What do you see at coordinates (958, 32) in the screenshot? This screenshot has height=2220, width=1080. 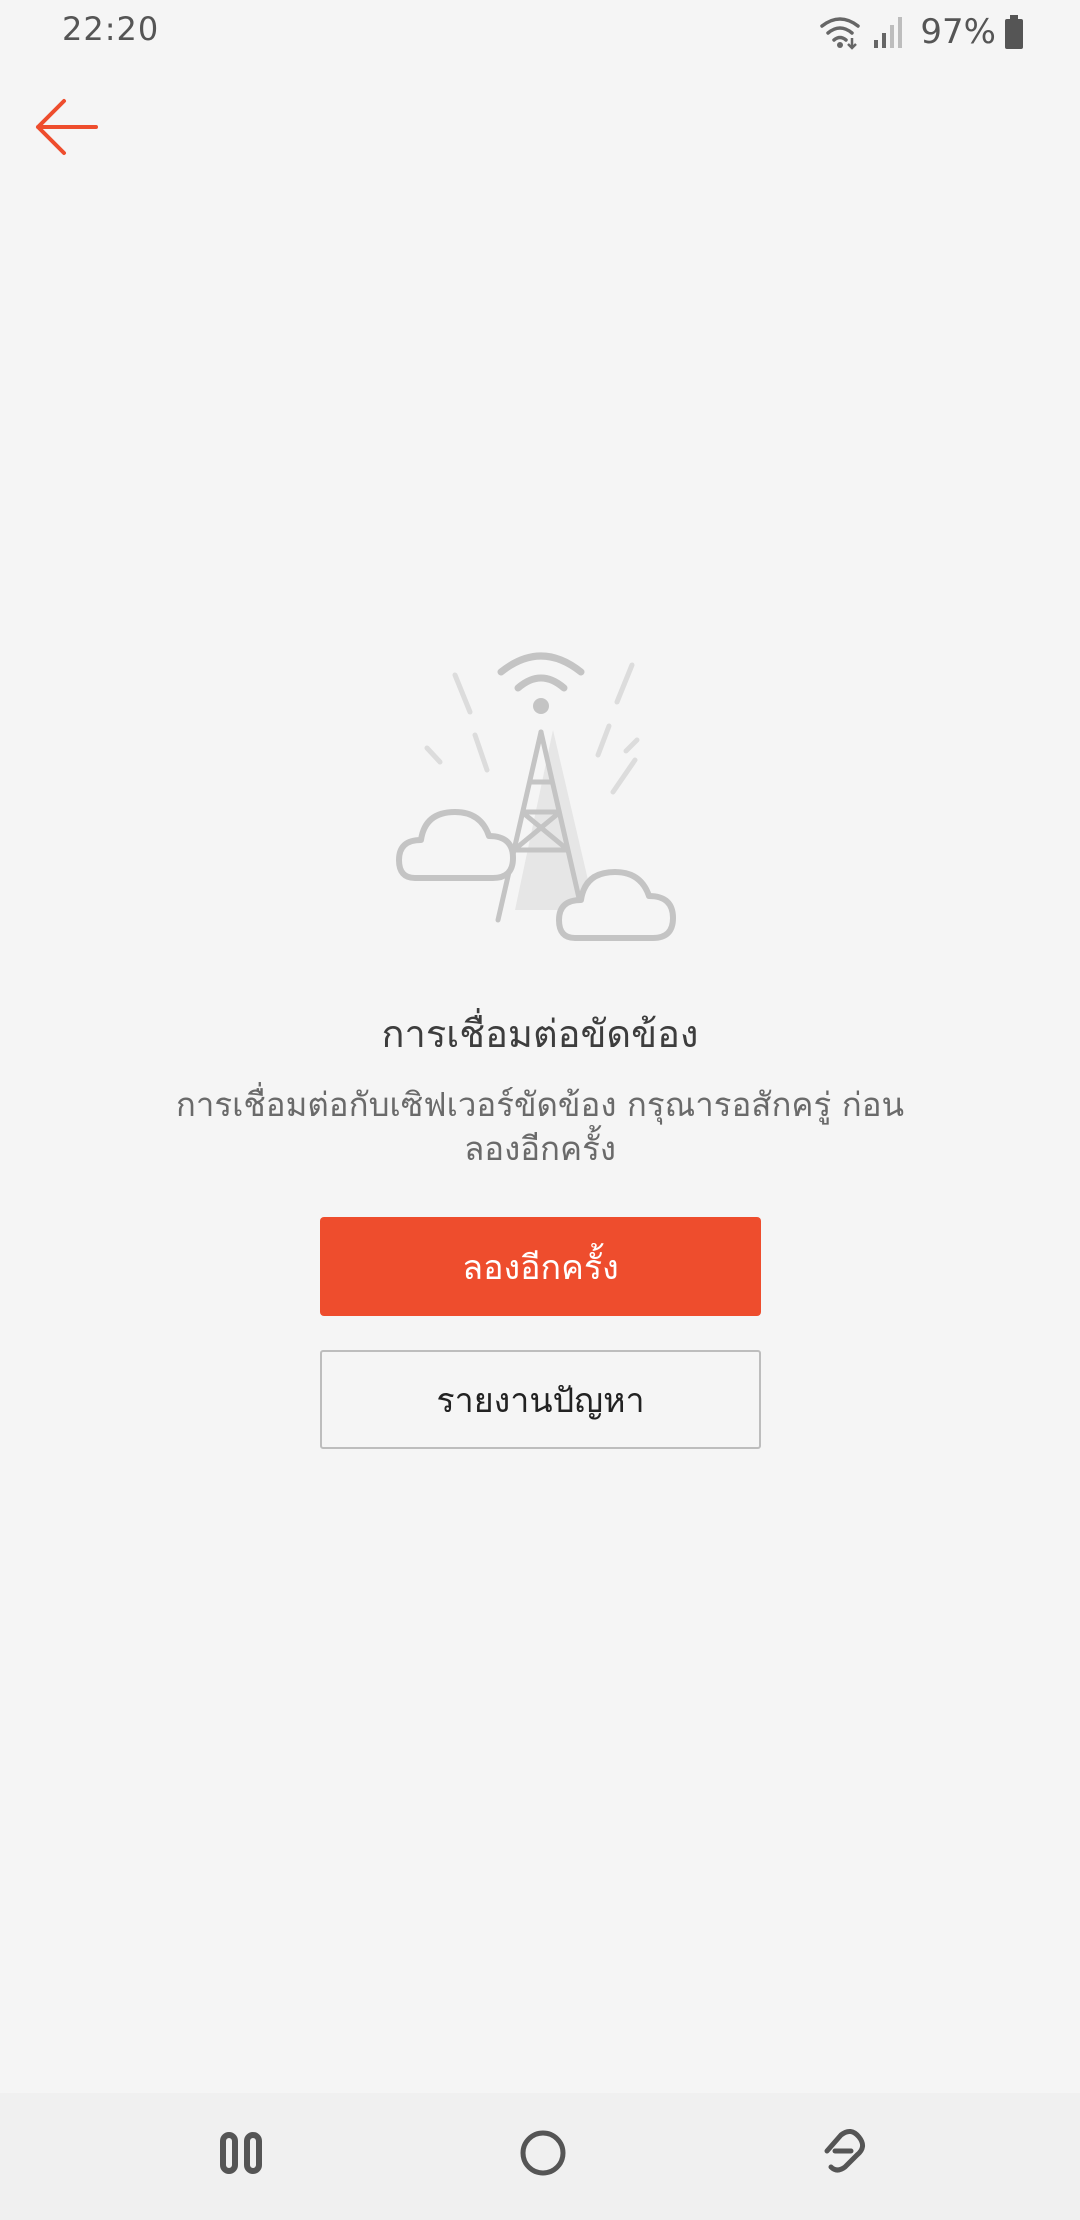 I see `battery-percent: 97%` at bounding box center [958, 32].